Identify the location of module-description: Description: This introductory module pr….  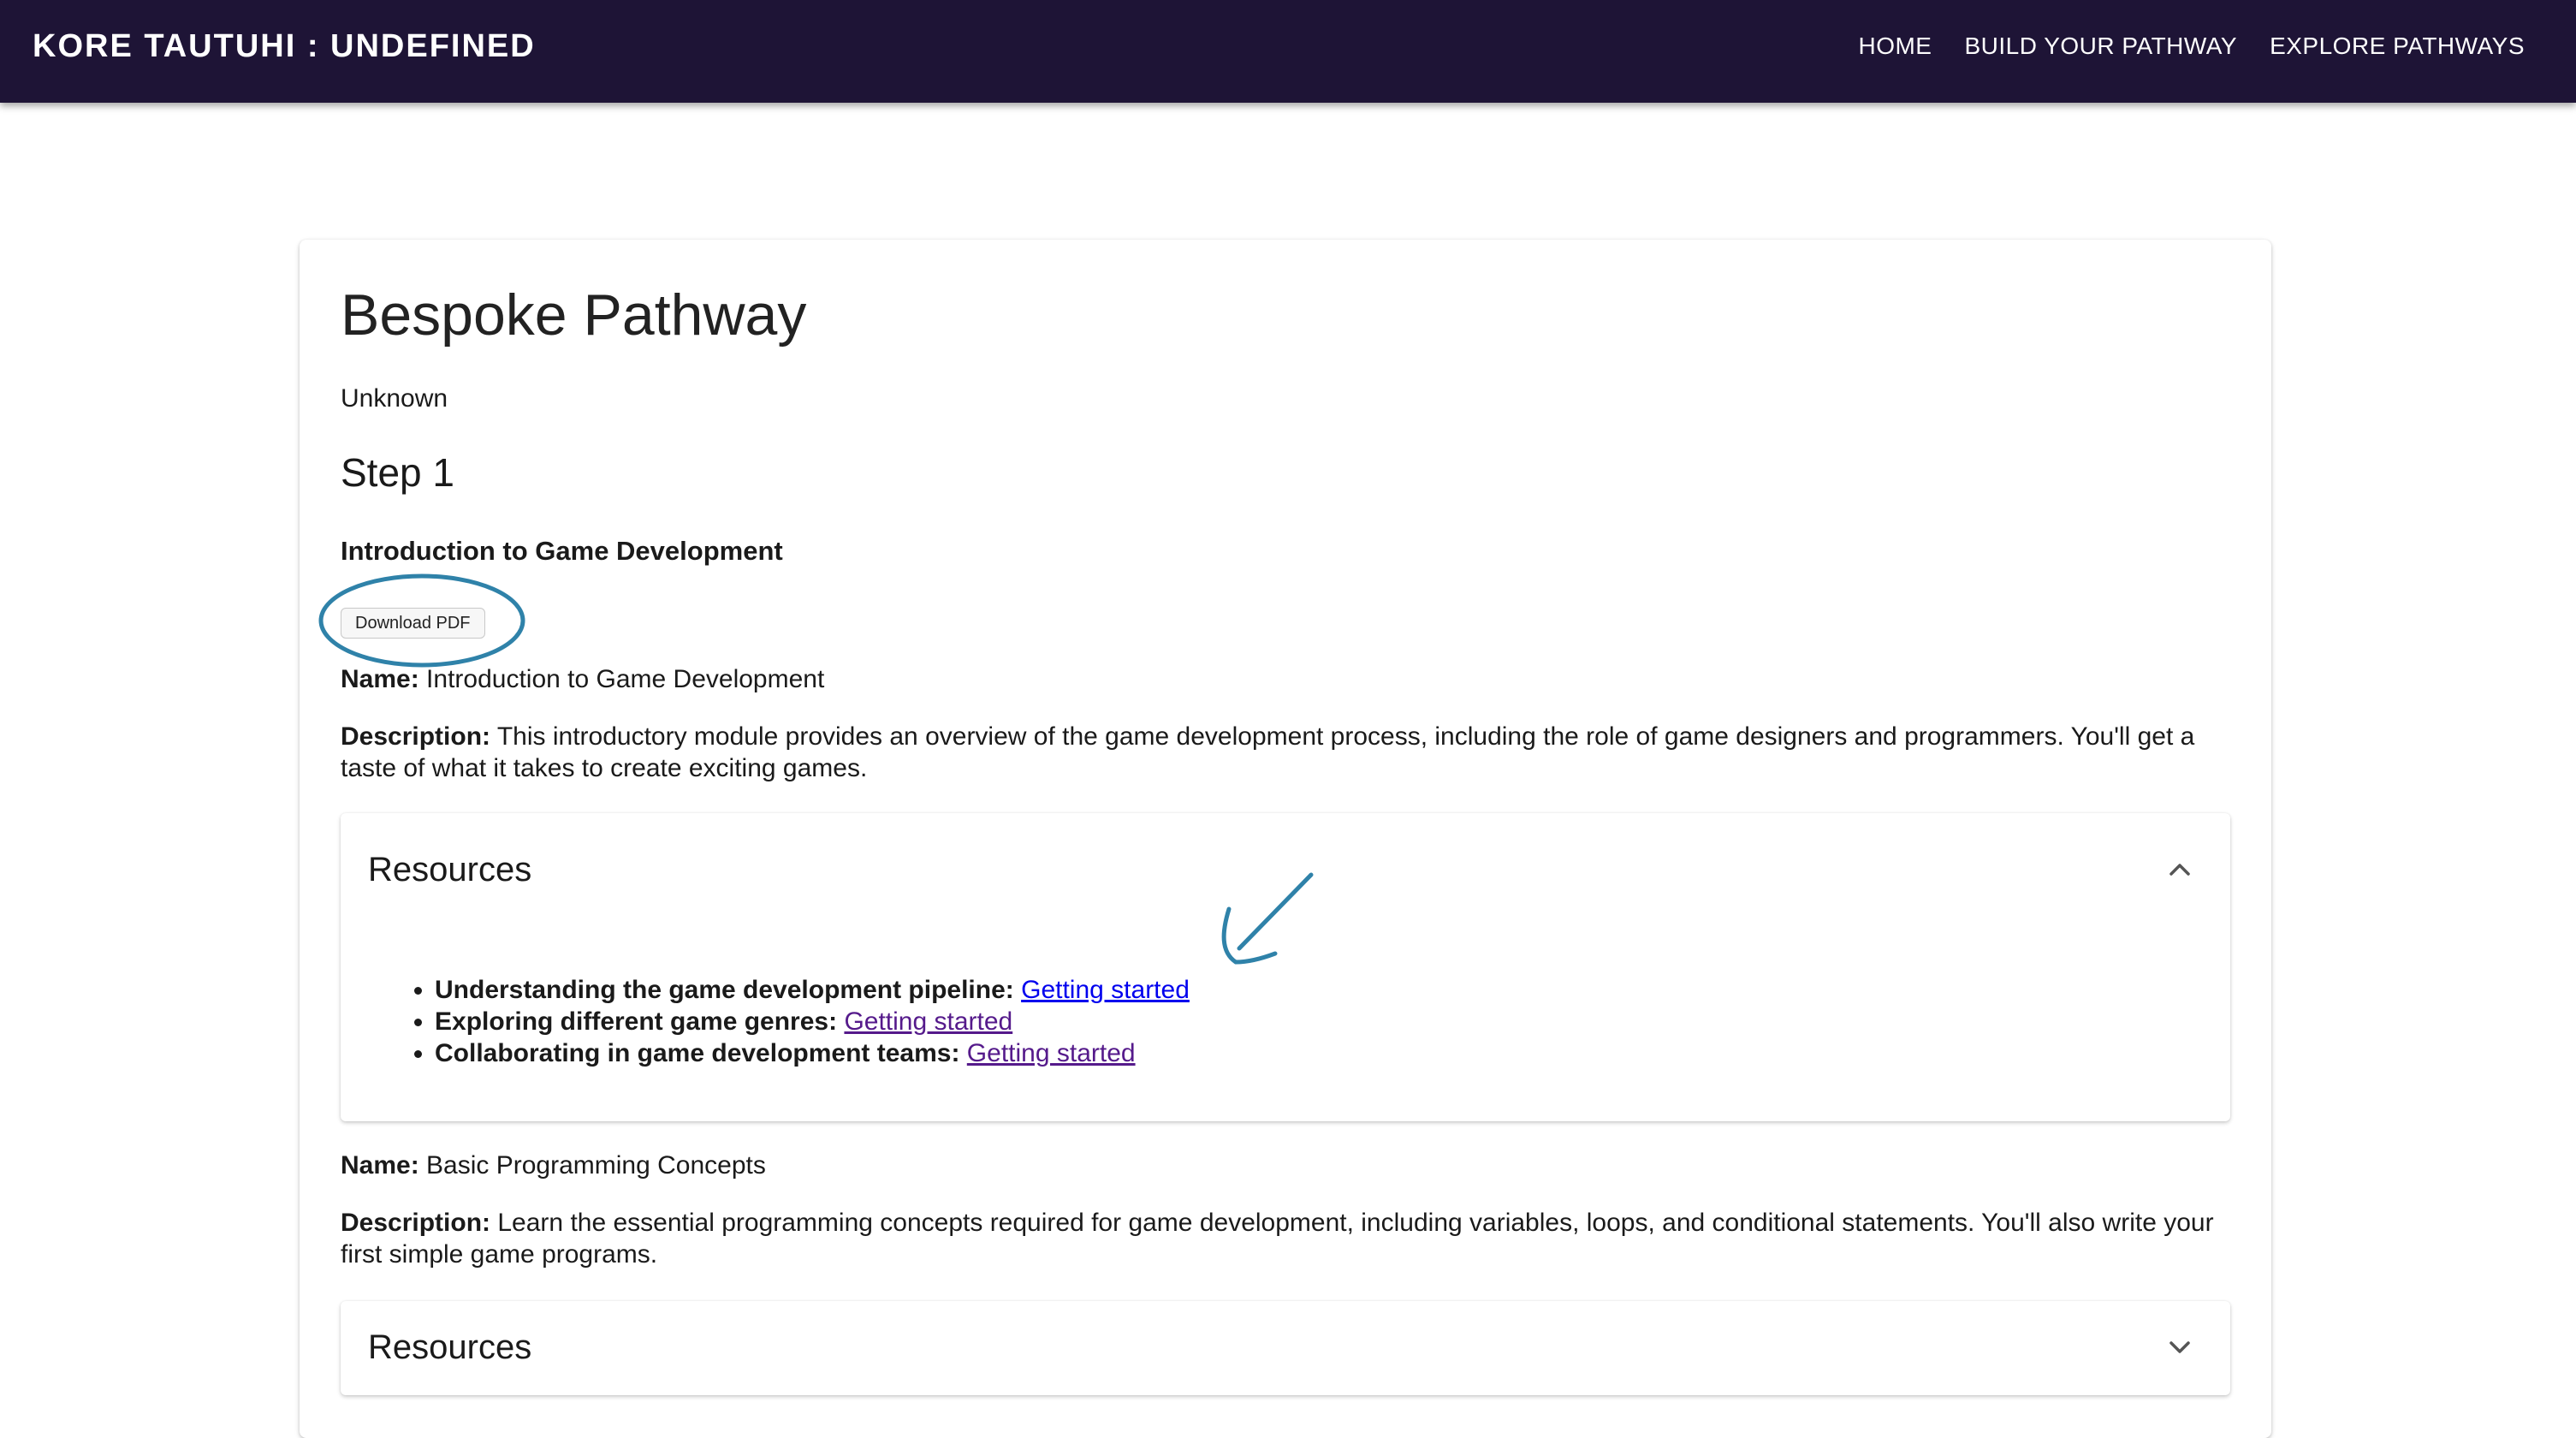
(1291, 752).